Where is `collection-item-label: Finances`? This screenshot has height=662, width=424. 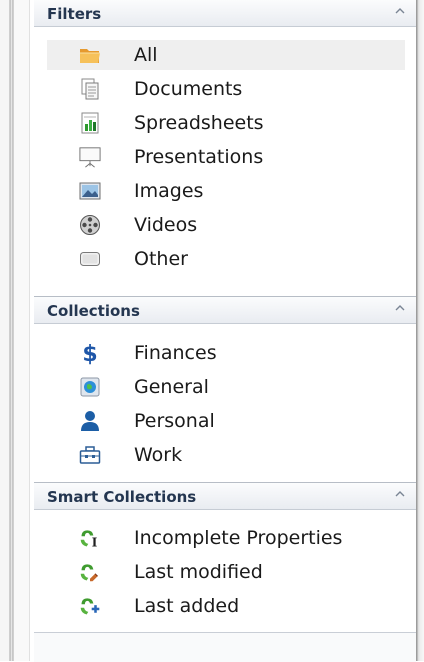 collection-item-label: Finances is located at coordinates (175, 353).